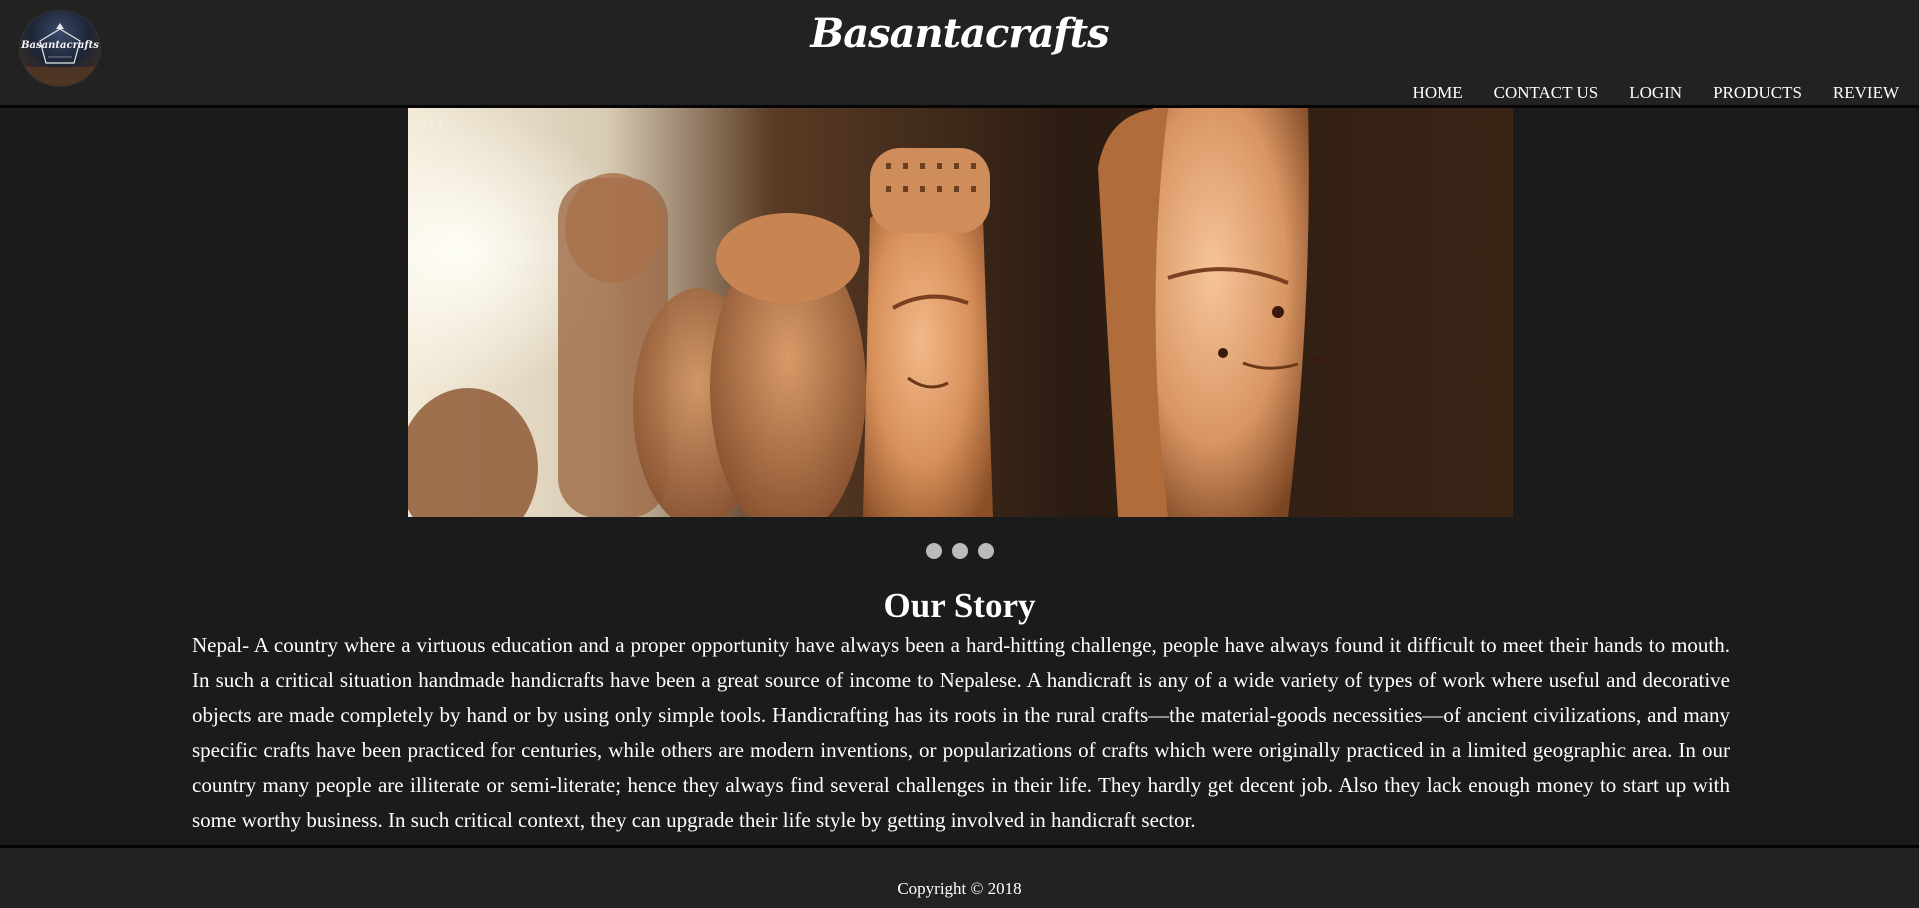 Image resolution: width=1919 pixels, height=908 pixels. I want to click on nav-products-link: PRODUCTS, so click(1757, 93).